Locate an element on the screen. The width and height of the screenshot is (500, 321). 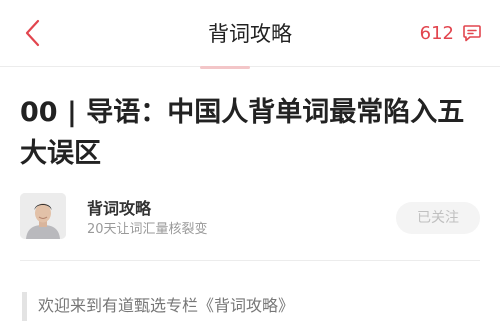
divider is located at coordinates (250, 260).